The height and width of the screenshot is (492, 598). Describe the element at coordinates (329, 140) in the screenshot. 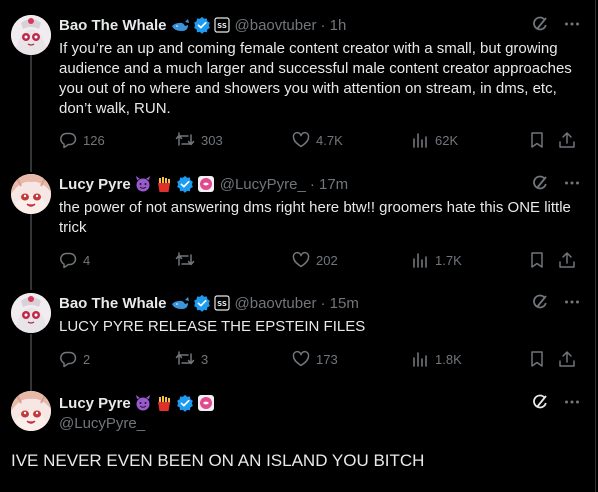

I see `like-count: 4.7K` at that location.